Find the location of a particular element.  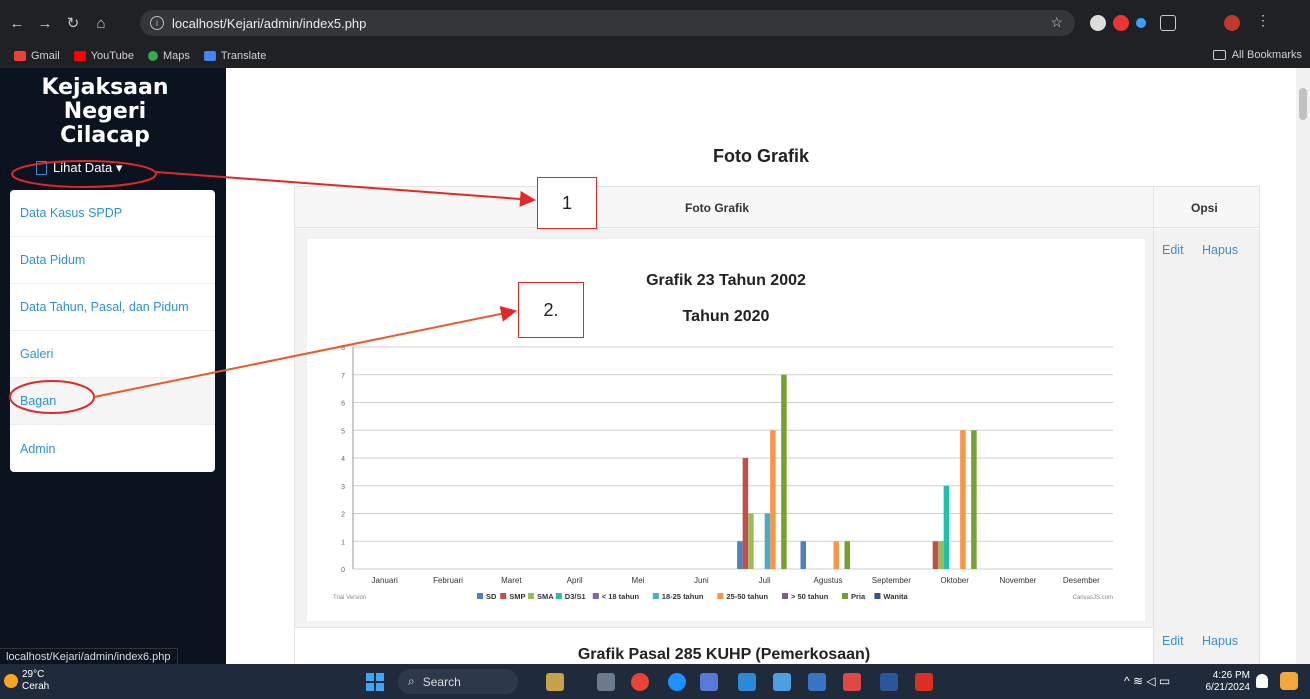

notification-bell-icon is located at coordinates (1262, 681).